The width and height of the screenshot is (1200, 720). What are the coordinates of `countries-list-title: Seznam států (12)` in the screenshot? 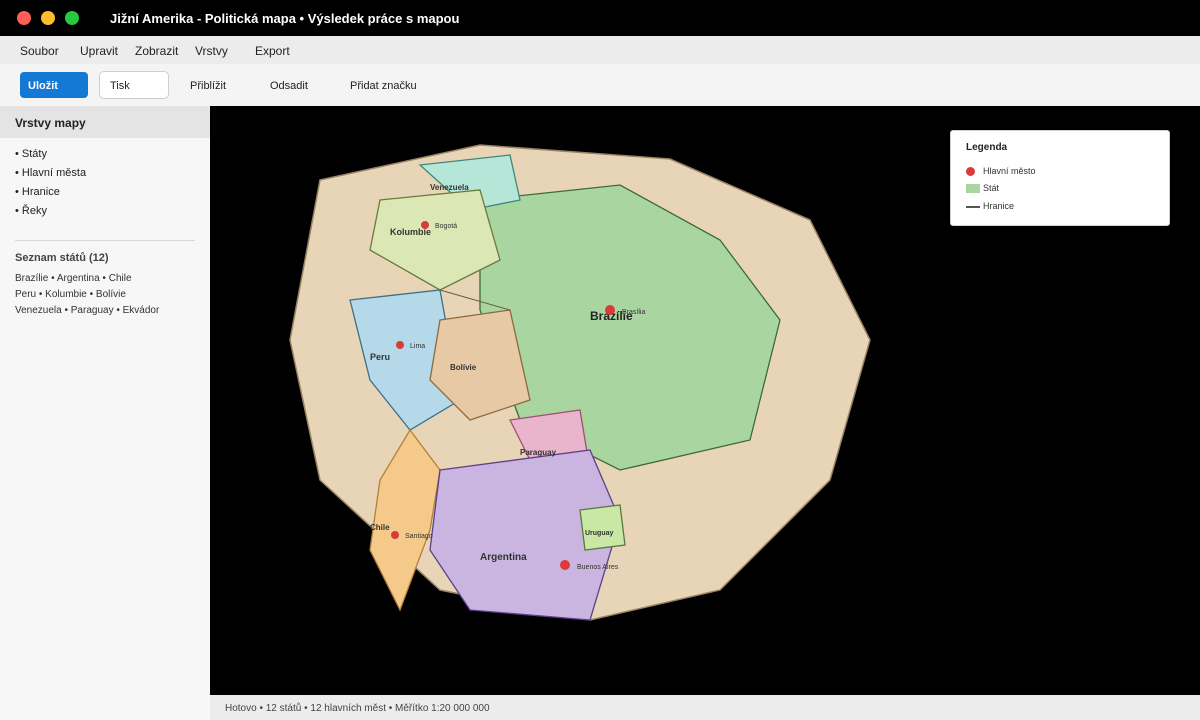 It's located at (62, 258).